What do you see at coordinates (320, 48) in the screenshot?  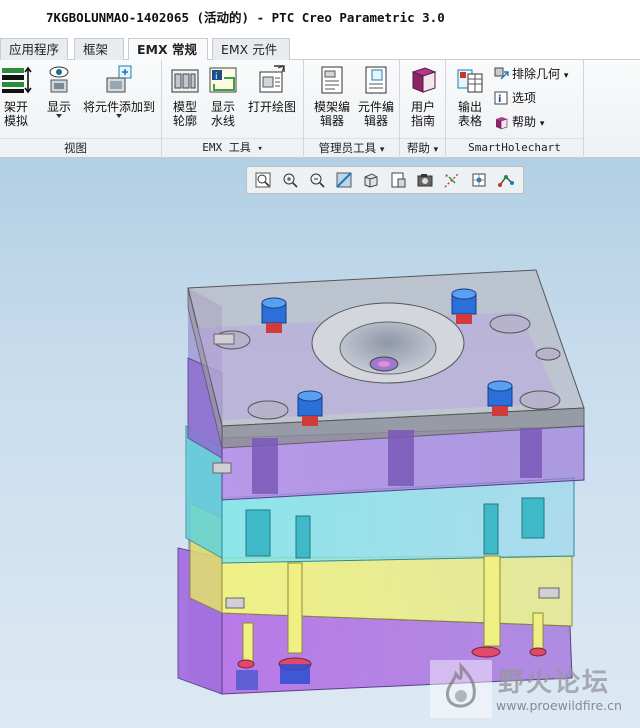 I see `ribbon-tab-bar: 应用程序 框架 EMX 常规 EMX 元件` at bounding box center [320, 48].